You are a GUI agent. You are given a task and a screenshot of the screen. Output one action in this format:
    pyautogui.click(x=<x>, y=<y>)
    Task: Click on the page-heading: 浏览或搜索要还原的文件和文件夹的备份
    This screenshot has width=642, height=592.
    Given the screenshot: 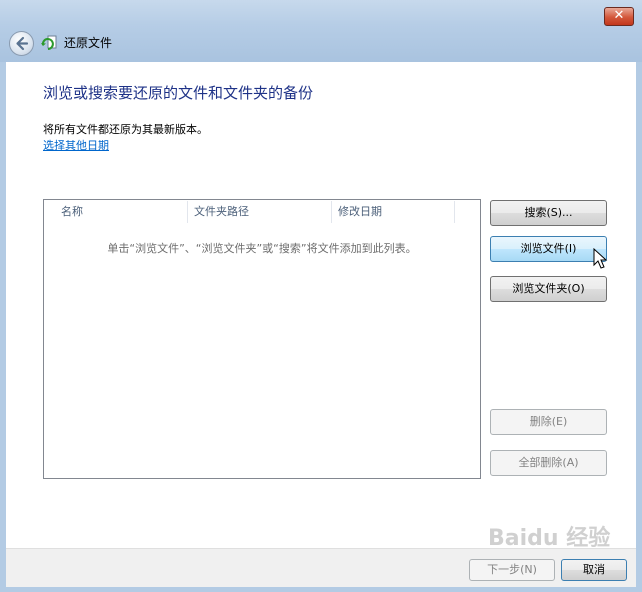 What is the action you would take?
    pyautogui.click(x=178, y=93)
    